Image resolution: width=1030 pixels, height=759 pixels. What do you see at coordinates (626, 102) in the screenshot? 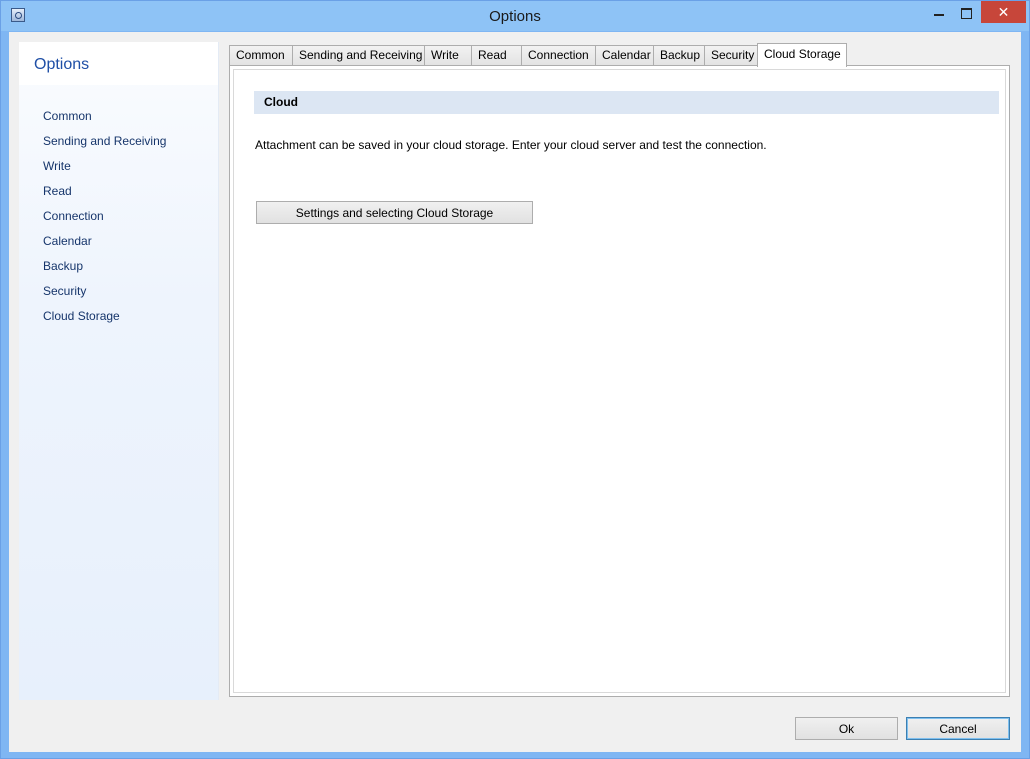
I see `cloud-section-header: Cloud` at bounding box center [626, 102].